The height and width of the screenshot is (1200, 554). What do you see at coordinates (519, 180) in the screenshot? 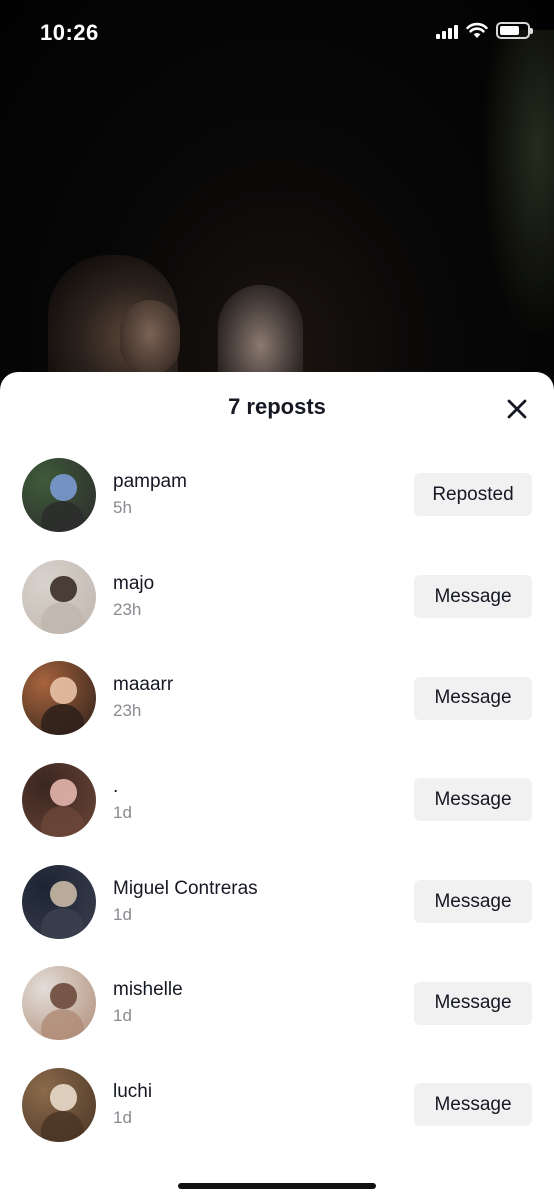
I see `background-tree` at bounding box center [519, 180].